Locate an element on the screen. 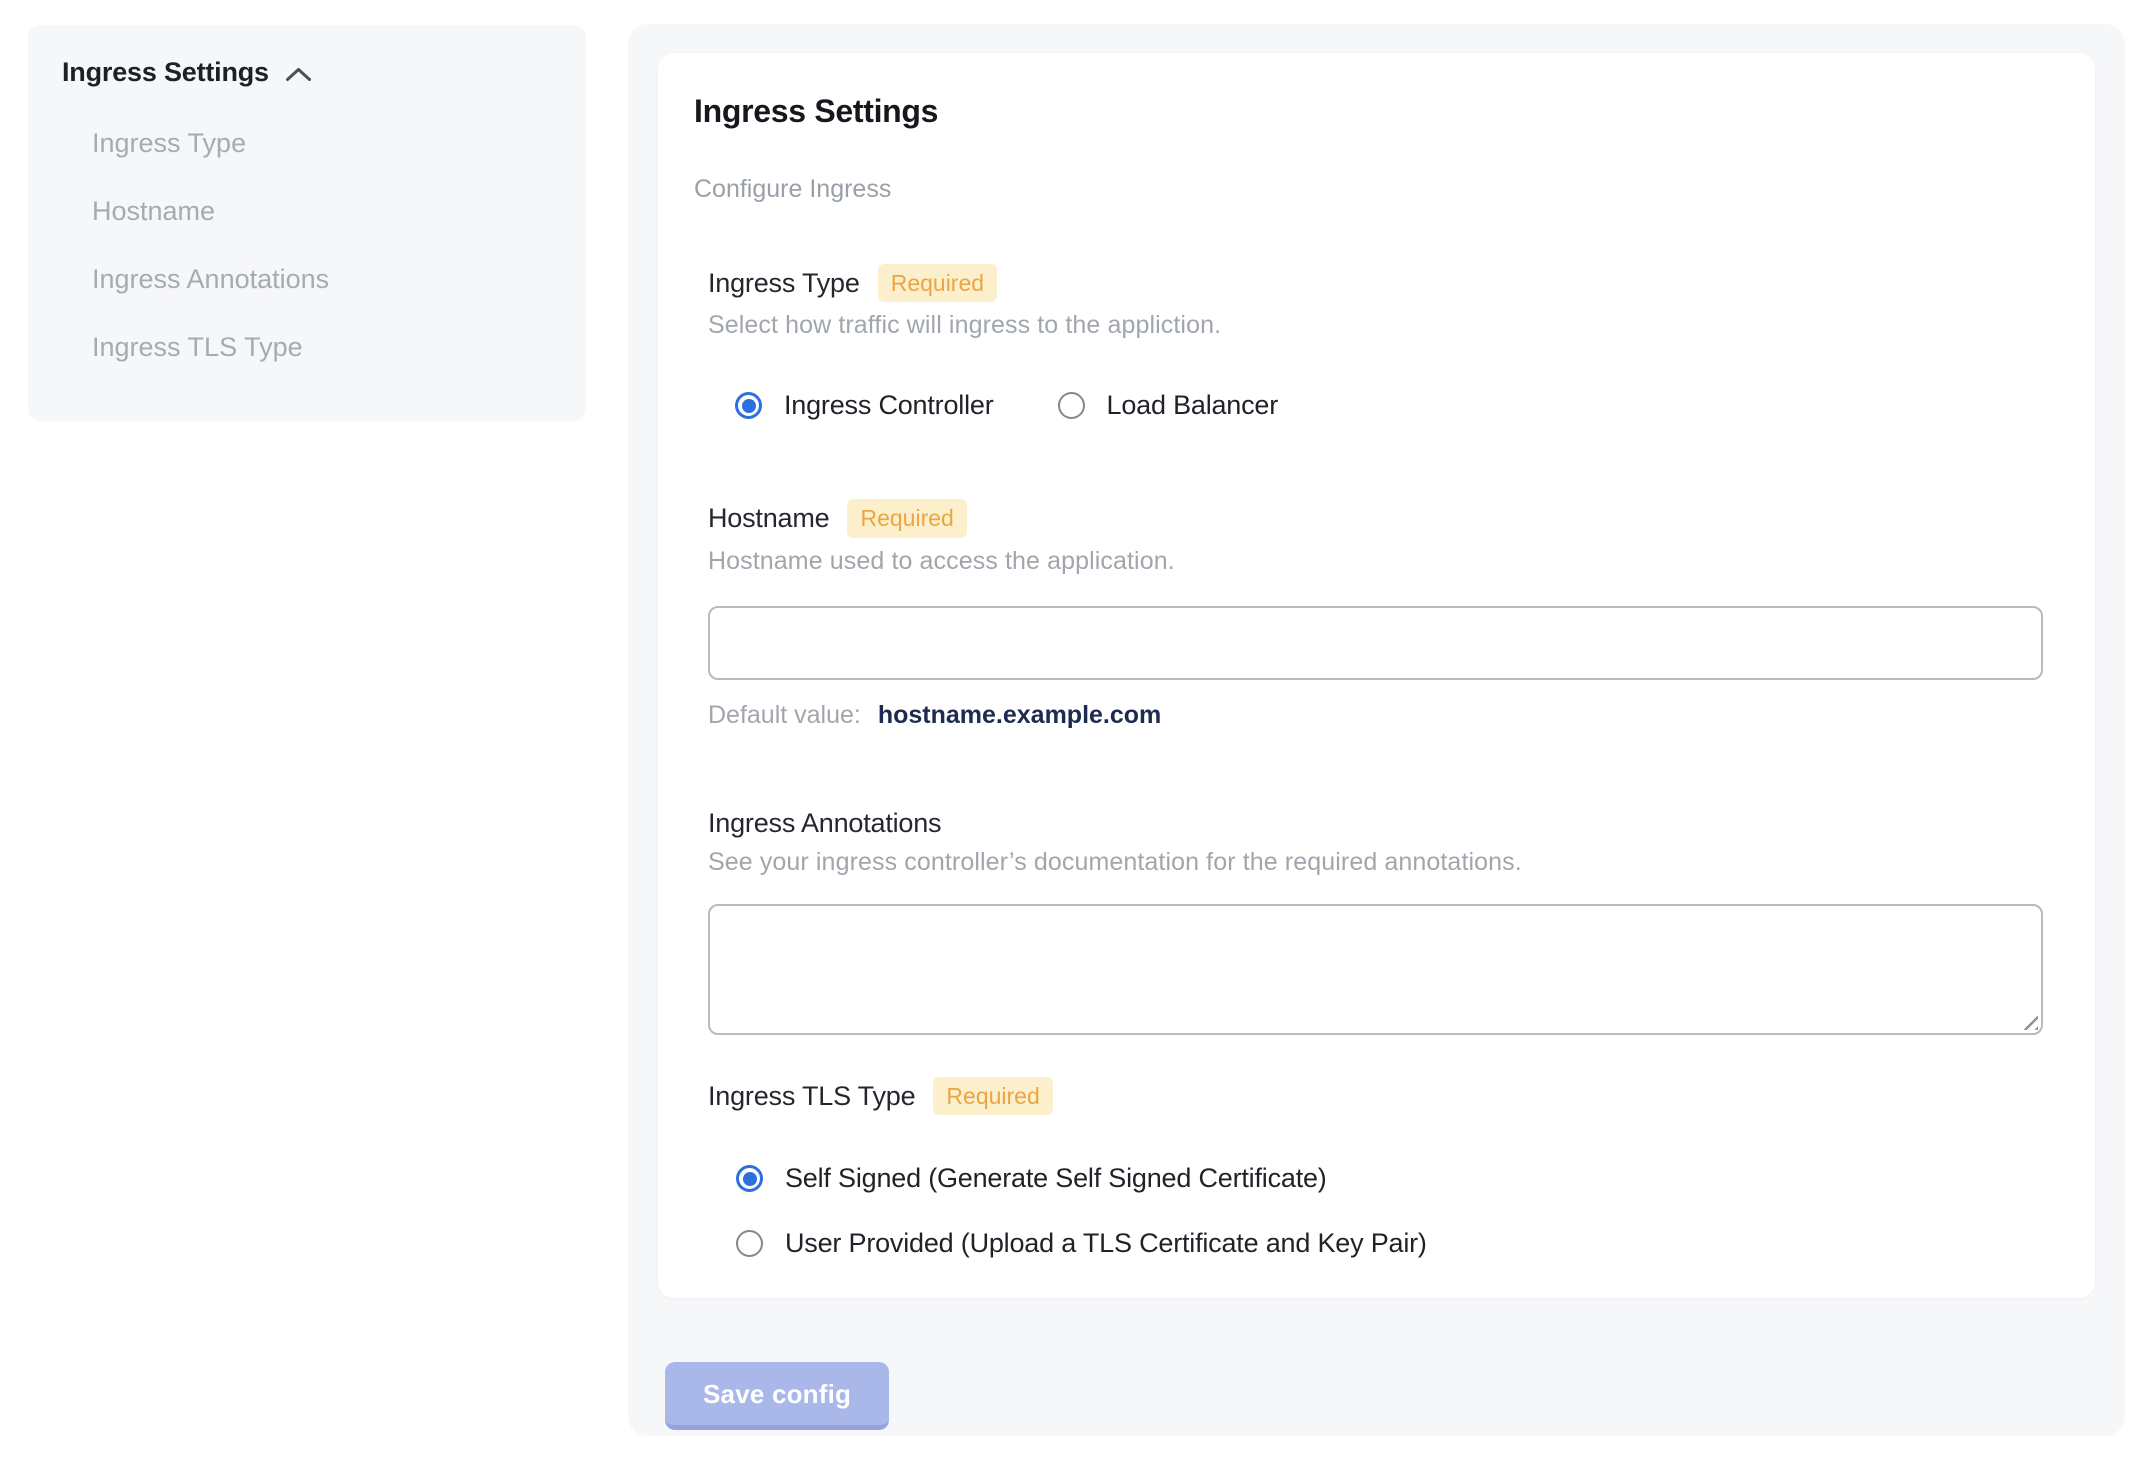 The height and width of the screenshot is (1474, 2156). annotations-textarea-wrap is located at coordinates (1375, 969).